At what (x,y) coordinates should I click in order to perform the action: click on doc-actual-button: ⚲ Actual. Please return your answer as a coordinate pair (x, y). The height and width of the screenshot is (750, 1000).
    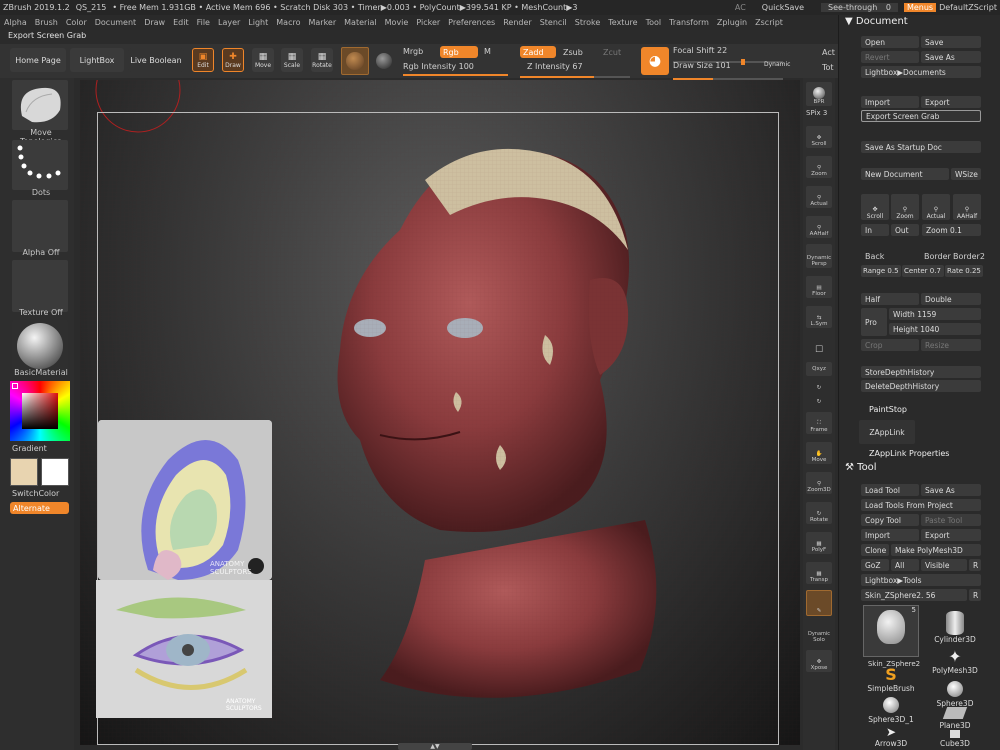
    Looking at the image, I should click on (936, 207).